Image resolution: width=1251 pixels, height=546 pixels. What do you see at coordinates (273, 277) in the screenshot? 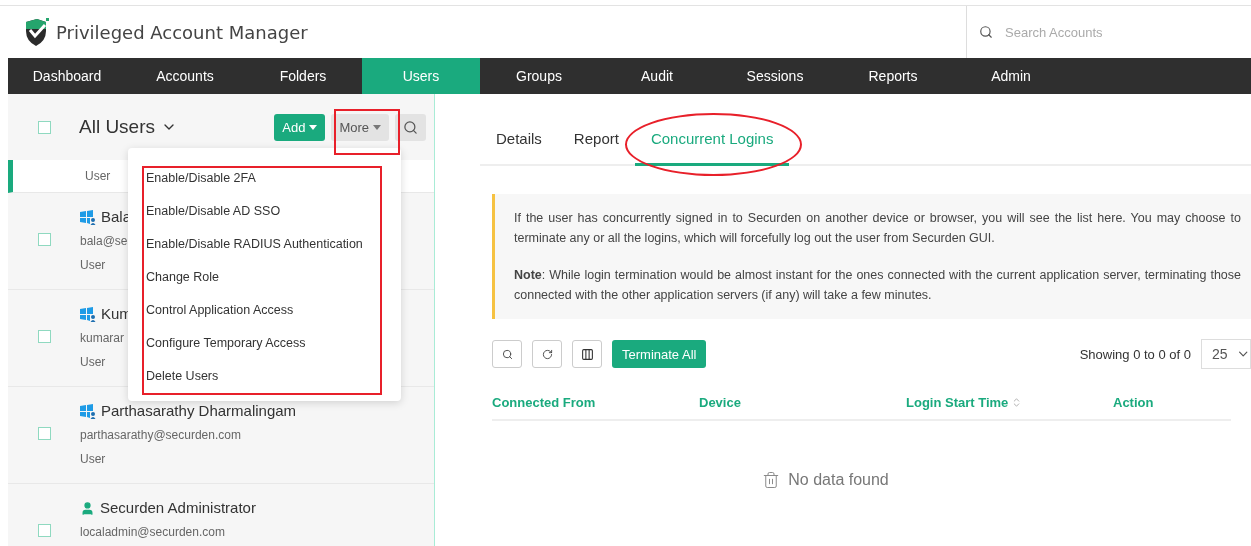
I see `menu-item: Change Role` at bounding box center [273, 277].